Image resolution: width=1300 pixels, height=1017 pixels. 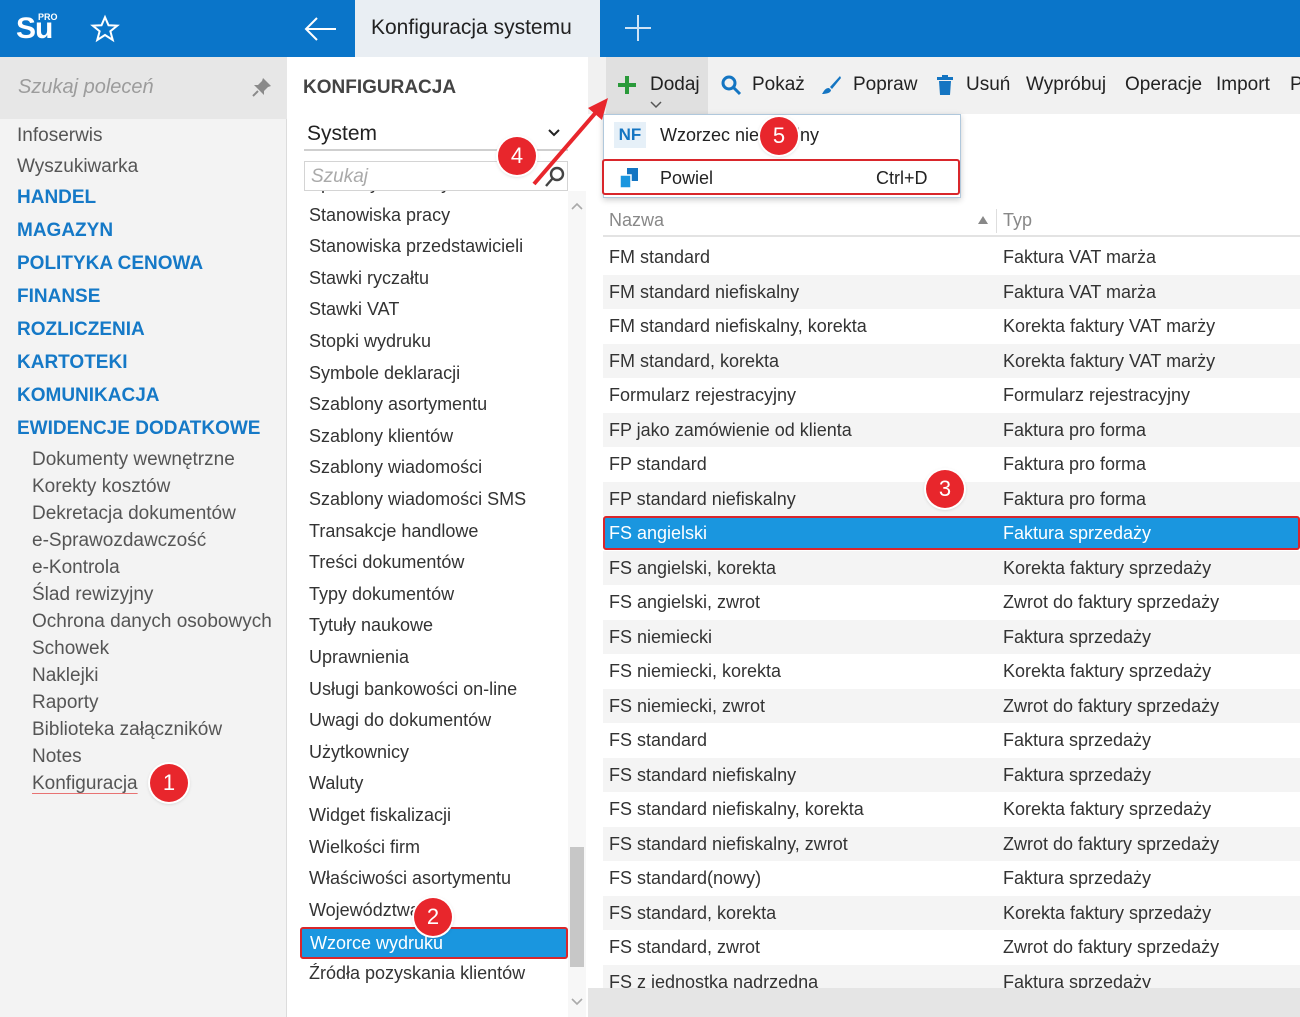 I want to click on sidebar-item: KOMUNIKACJA, so click(x=88, y=396).